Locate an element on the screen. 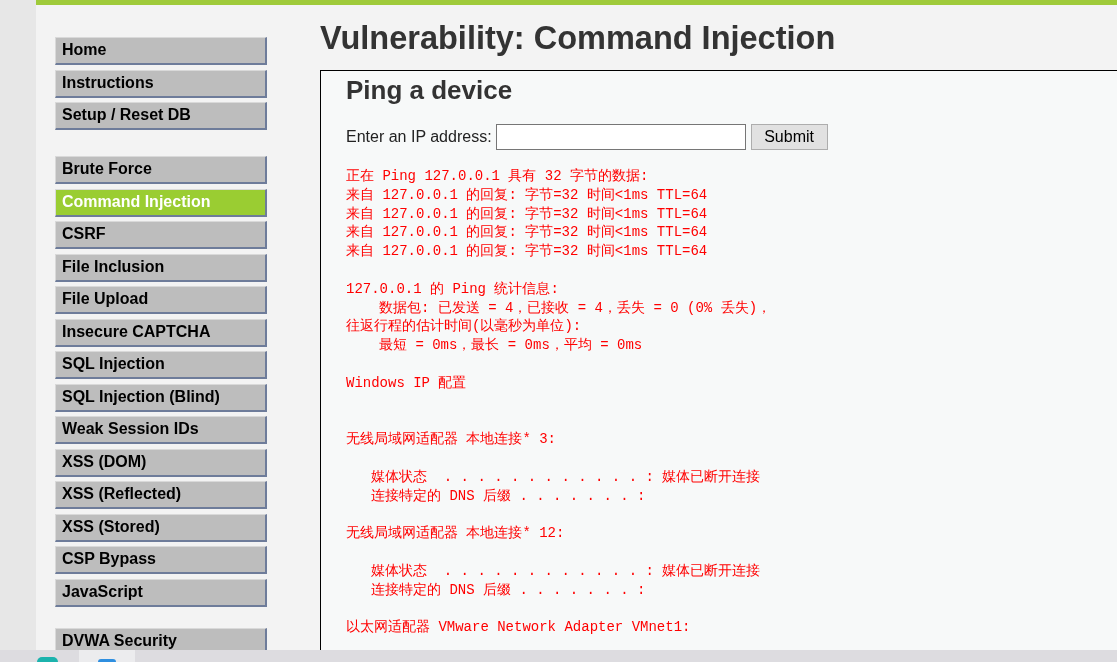 Image resolution: width=1117 pixels, height=662 pixels. console-output-line: 127.0.0.1 的 Ping 统计信息: is located at coordinates (452, 289).